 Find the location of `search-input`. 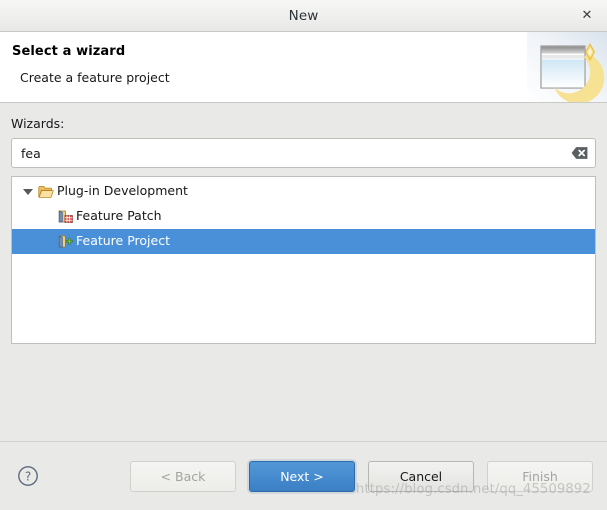

search-input is located at coordinates (303, 153).